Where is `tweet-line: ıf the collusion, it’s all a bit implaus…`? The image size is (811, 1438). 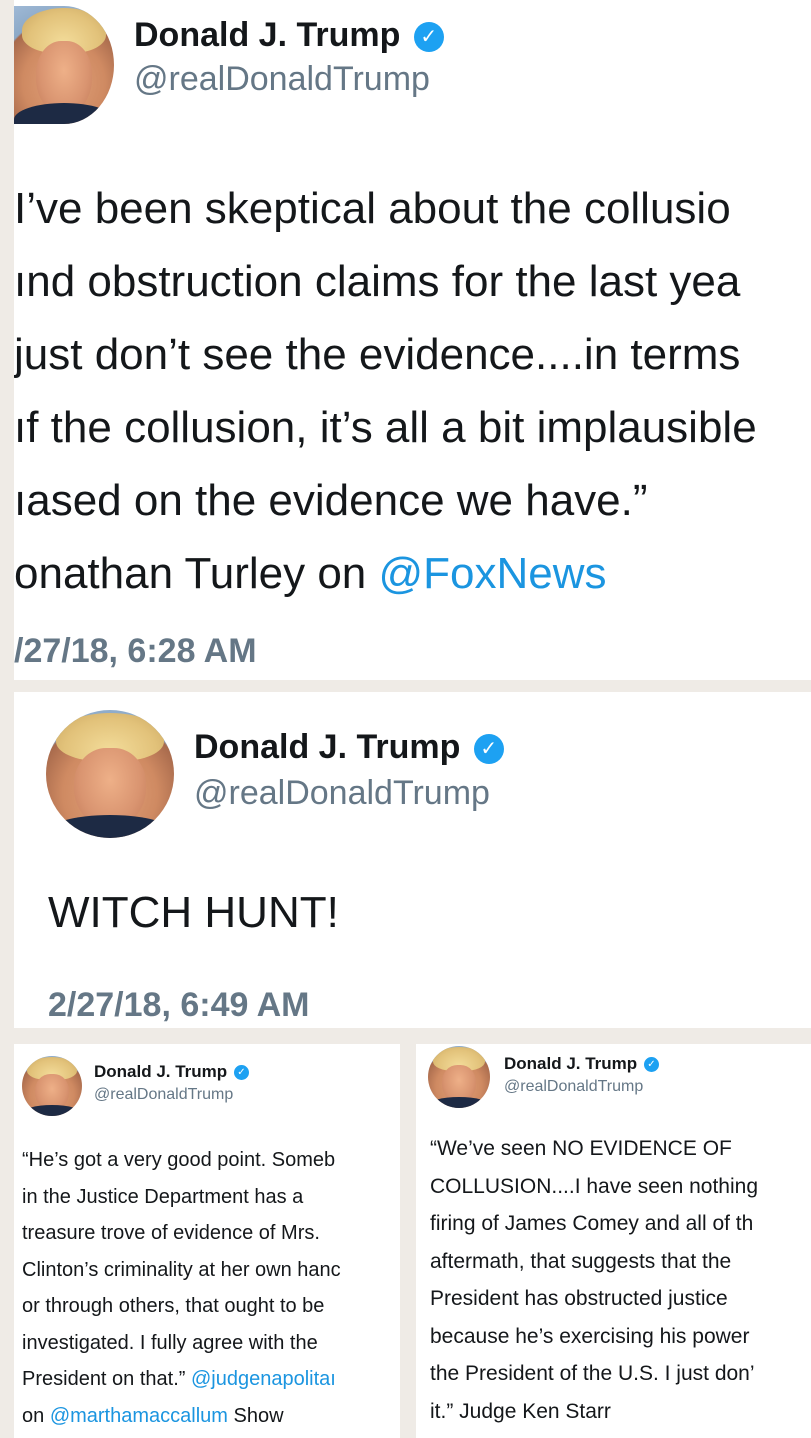 tweet-line: ıf the collusion, it’s all a bit implaus… is located at coordinates (385, 427).